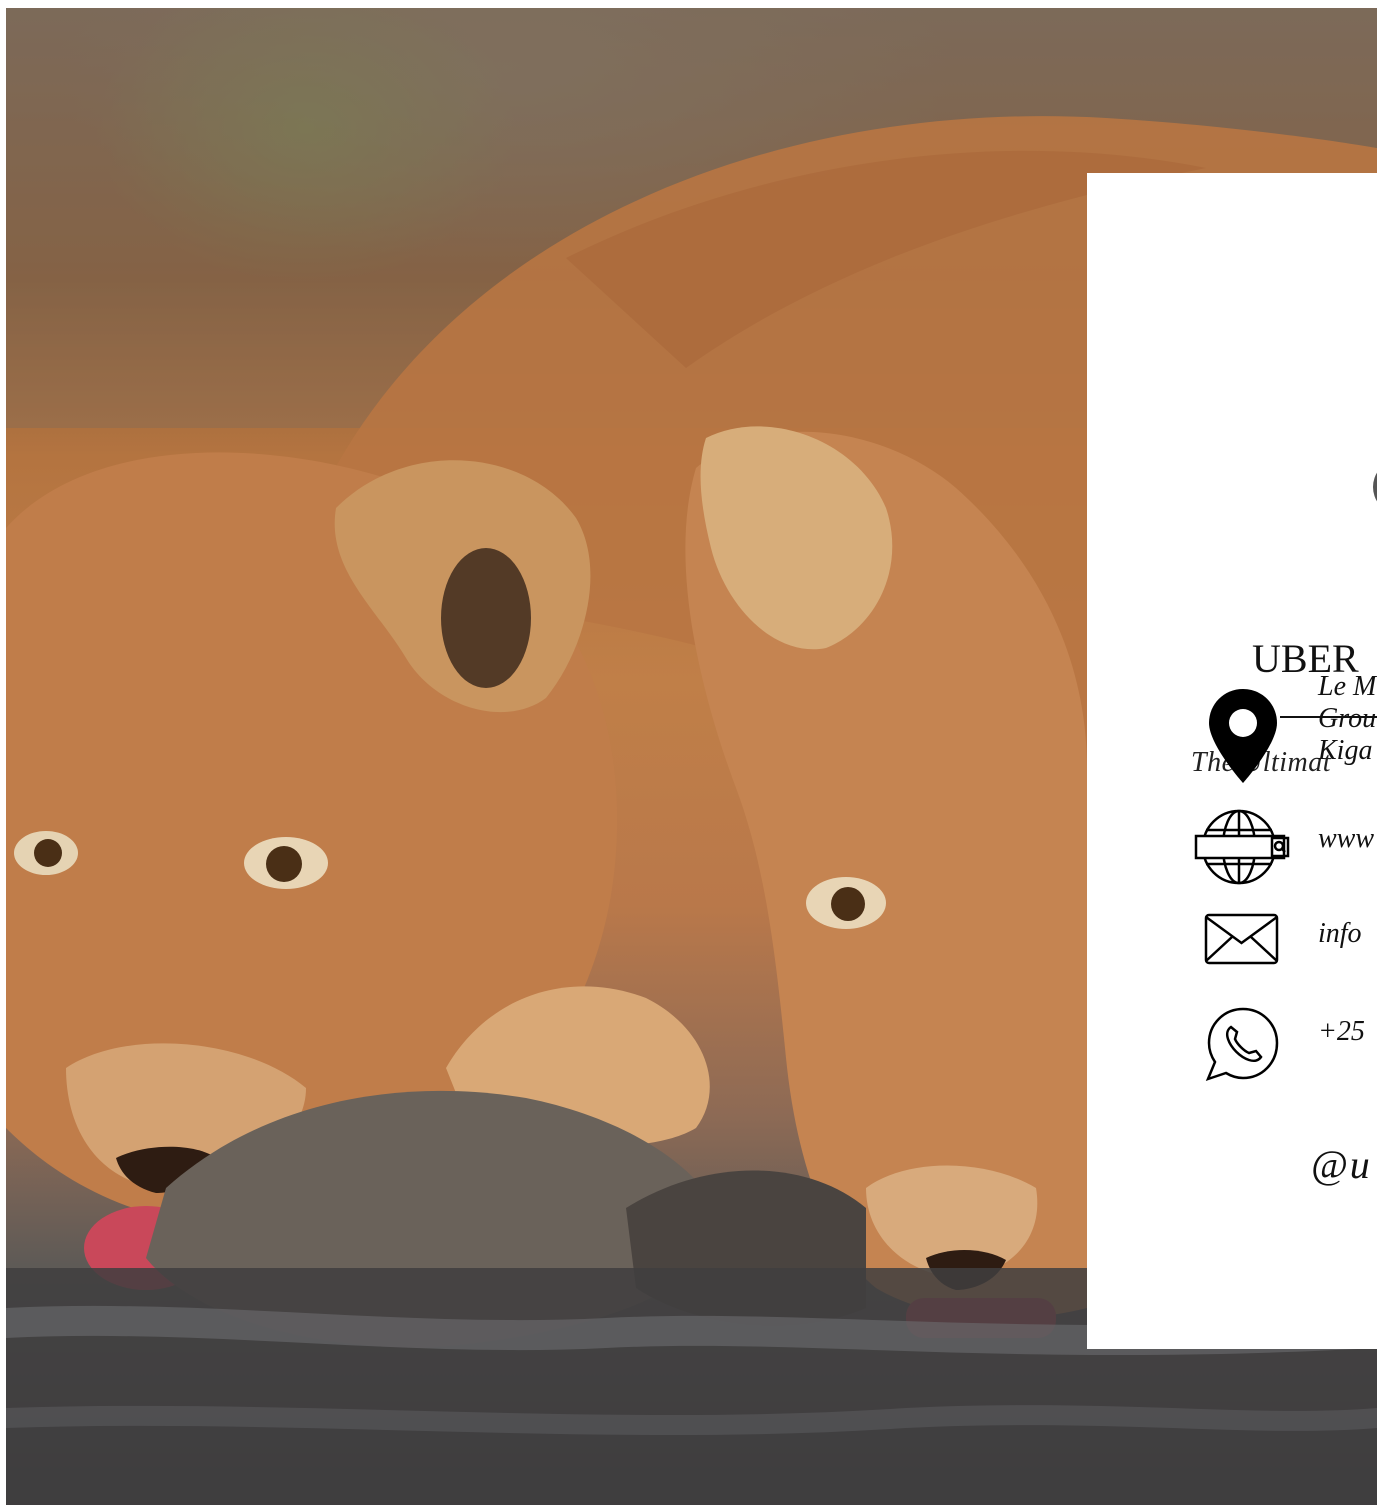 The width and height of the screenshot is (1377, 1505). What do you see at coordinates (1242, 847) in the screenshot?
I see `globe-icon` at bounding box center [1242, 847].